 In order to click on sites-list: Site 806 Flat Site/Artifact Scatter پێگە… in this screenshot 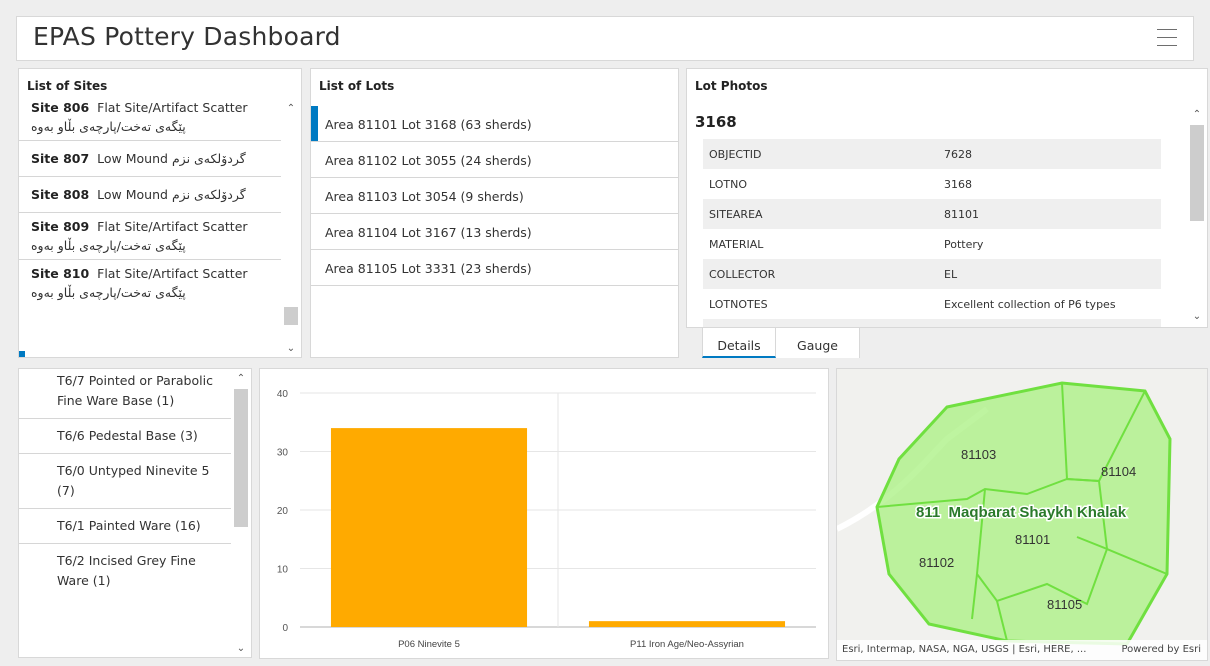, I will do `click(151, 227)`.